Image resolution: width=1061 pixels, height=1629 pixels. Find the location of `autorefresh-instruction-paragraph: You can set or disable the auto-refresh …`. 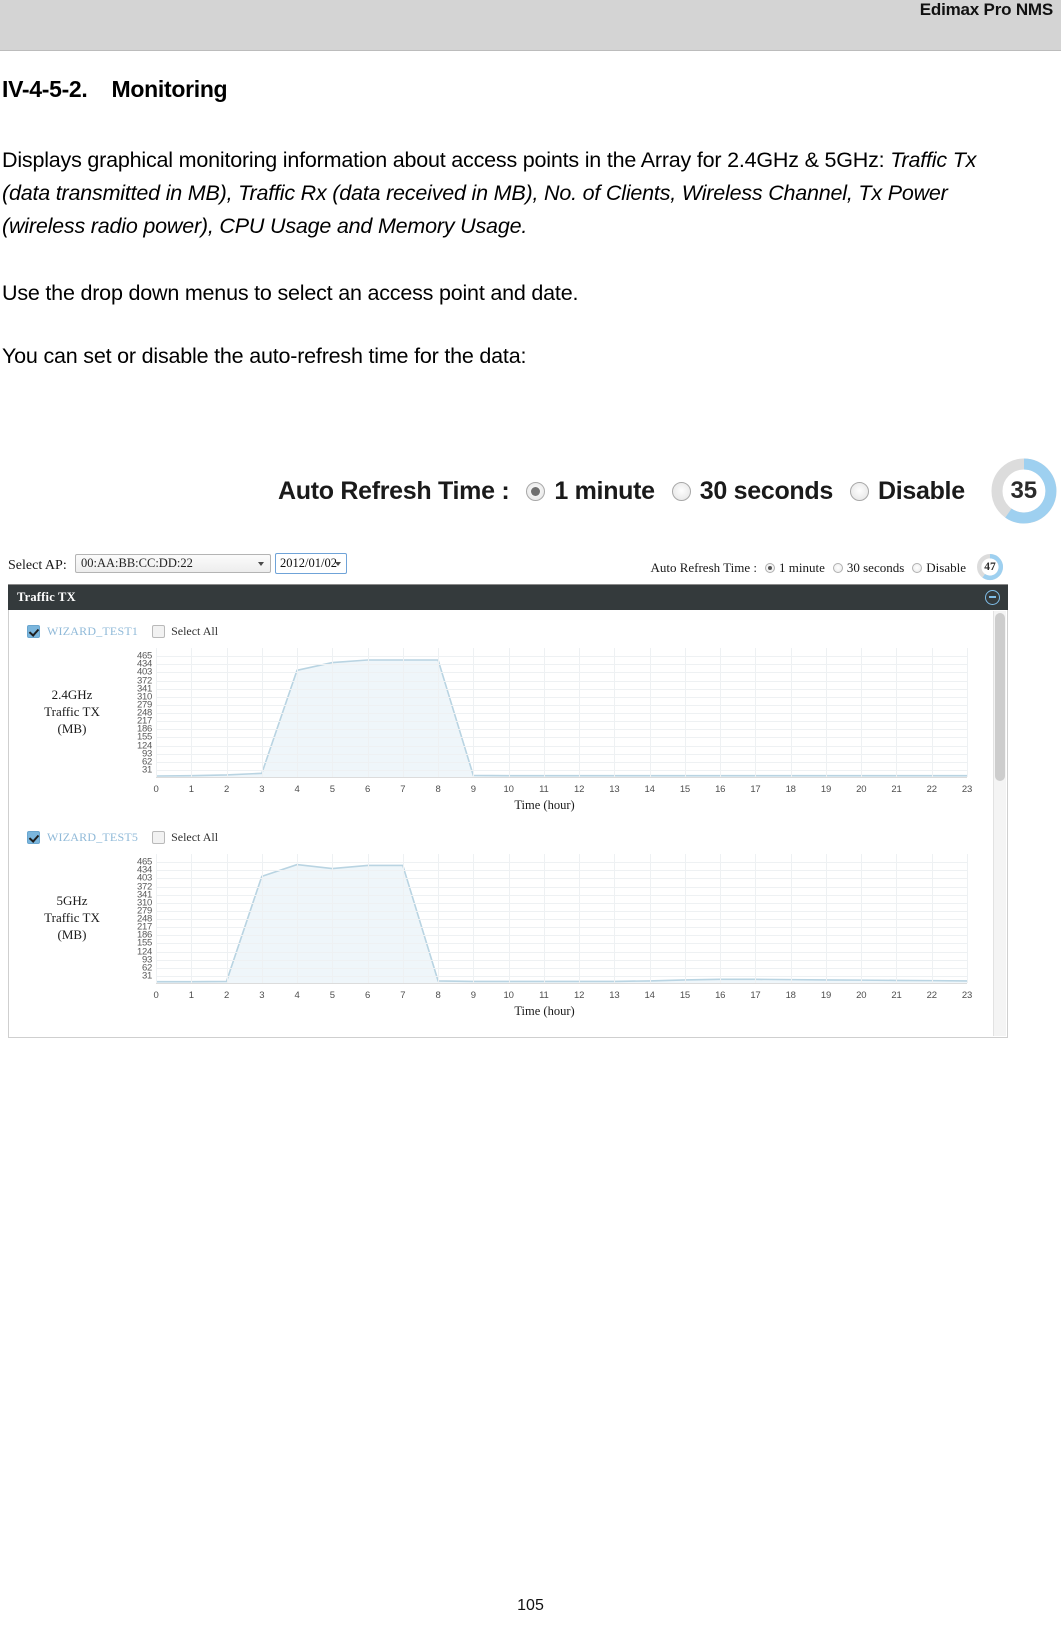

autorefresh-instruction-paragraph: You can set or disable the auto-refresh … is located at coordinates (264, 356).